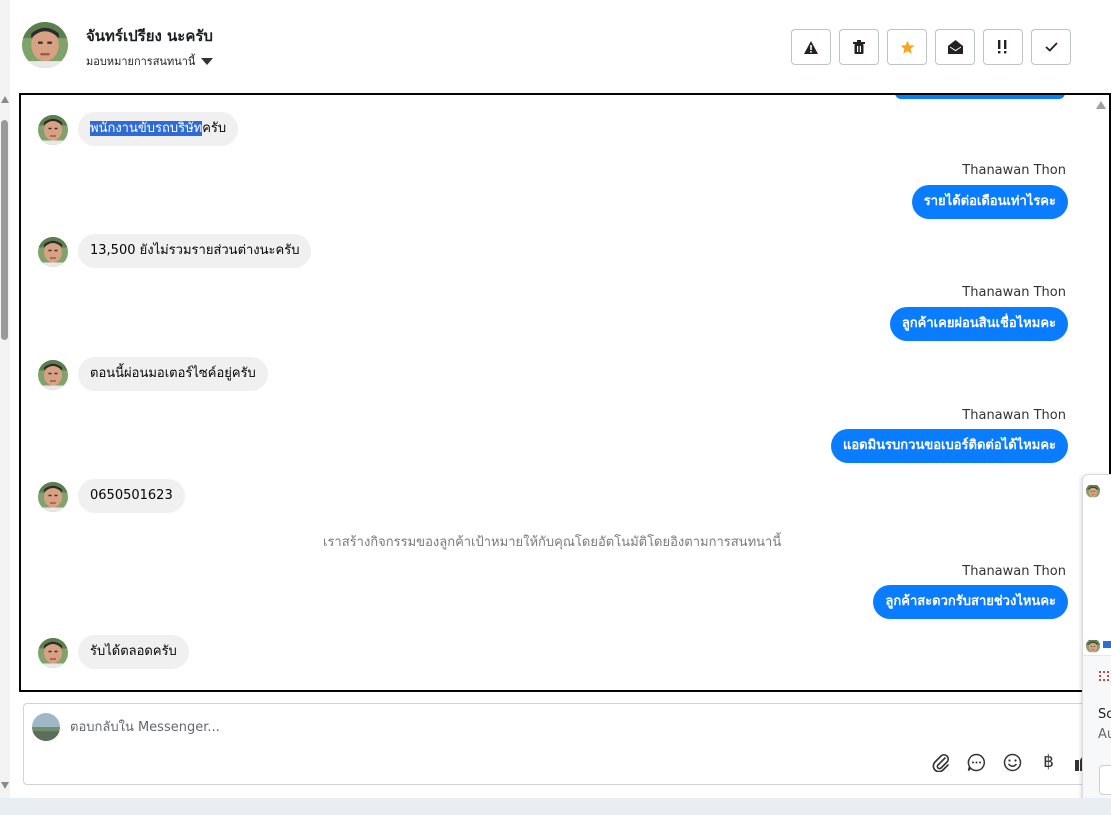 This screenshot has width=1111, height=815. I want to click on scroll-thumb, so click(4, 230).